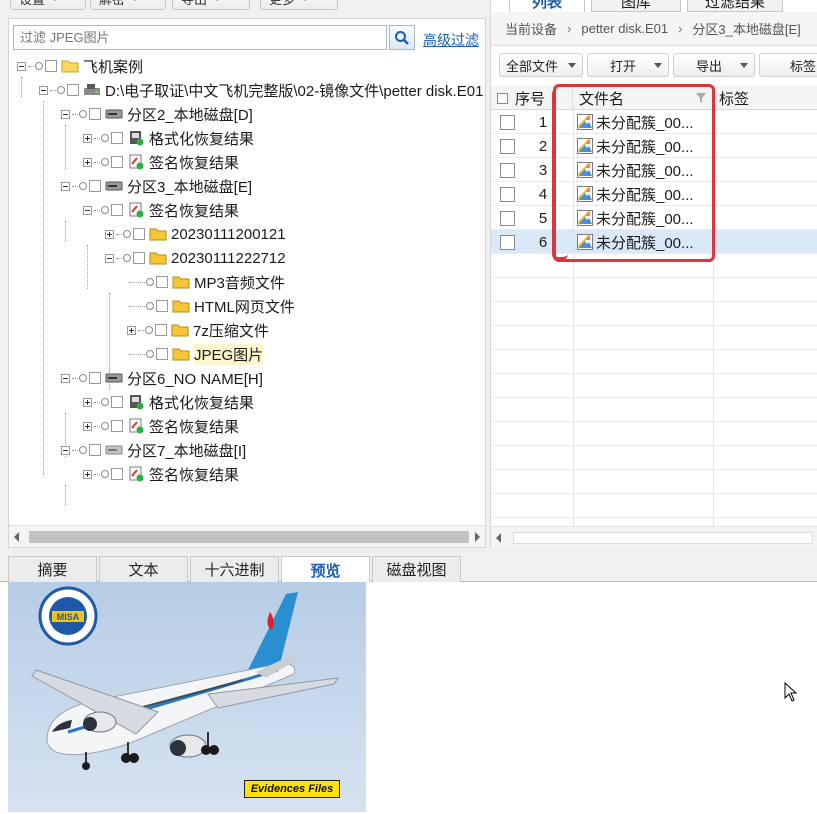  Describe the element at coordinates (231, 331) in the screenshot. I see `tree-node-label: 7z压缩文件` at that location.